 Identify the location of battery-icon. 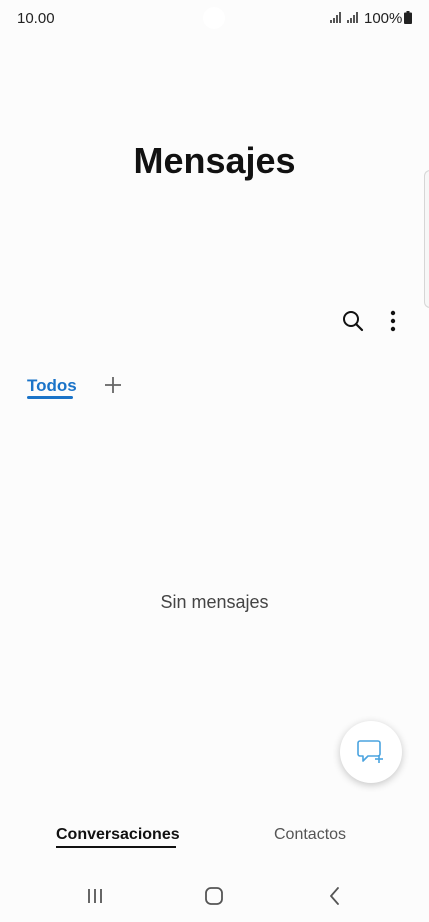
(408, 17).